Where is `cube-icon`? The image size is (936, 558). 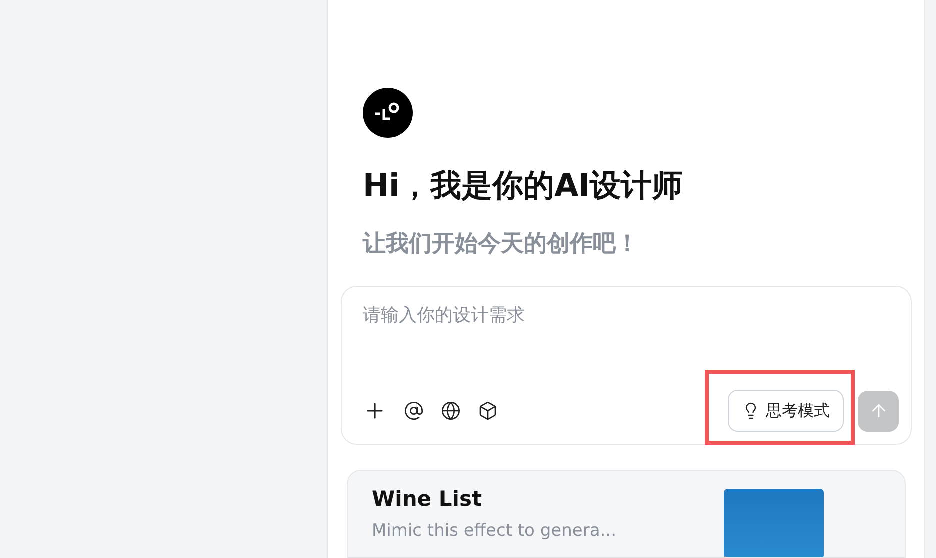
cube-icon is located at coordinates (488, 411).